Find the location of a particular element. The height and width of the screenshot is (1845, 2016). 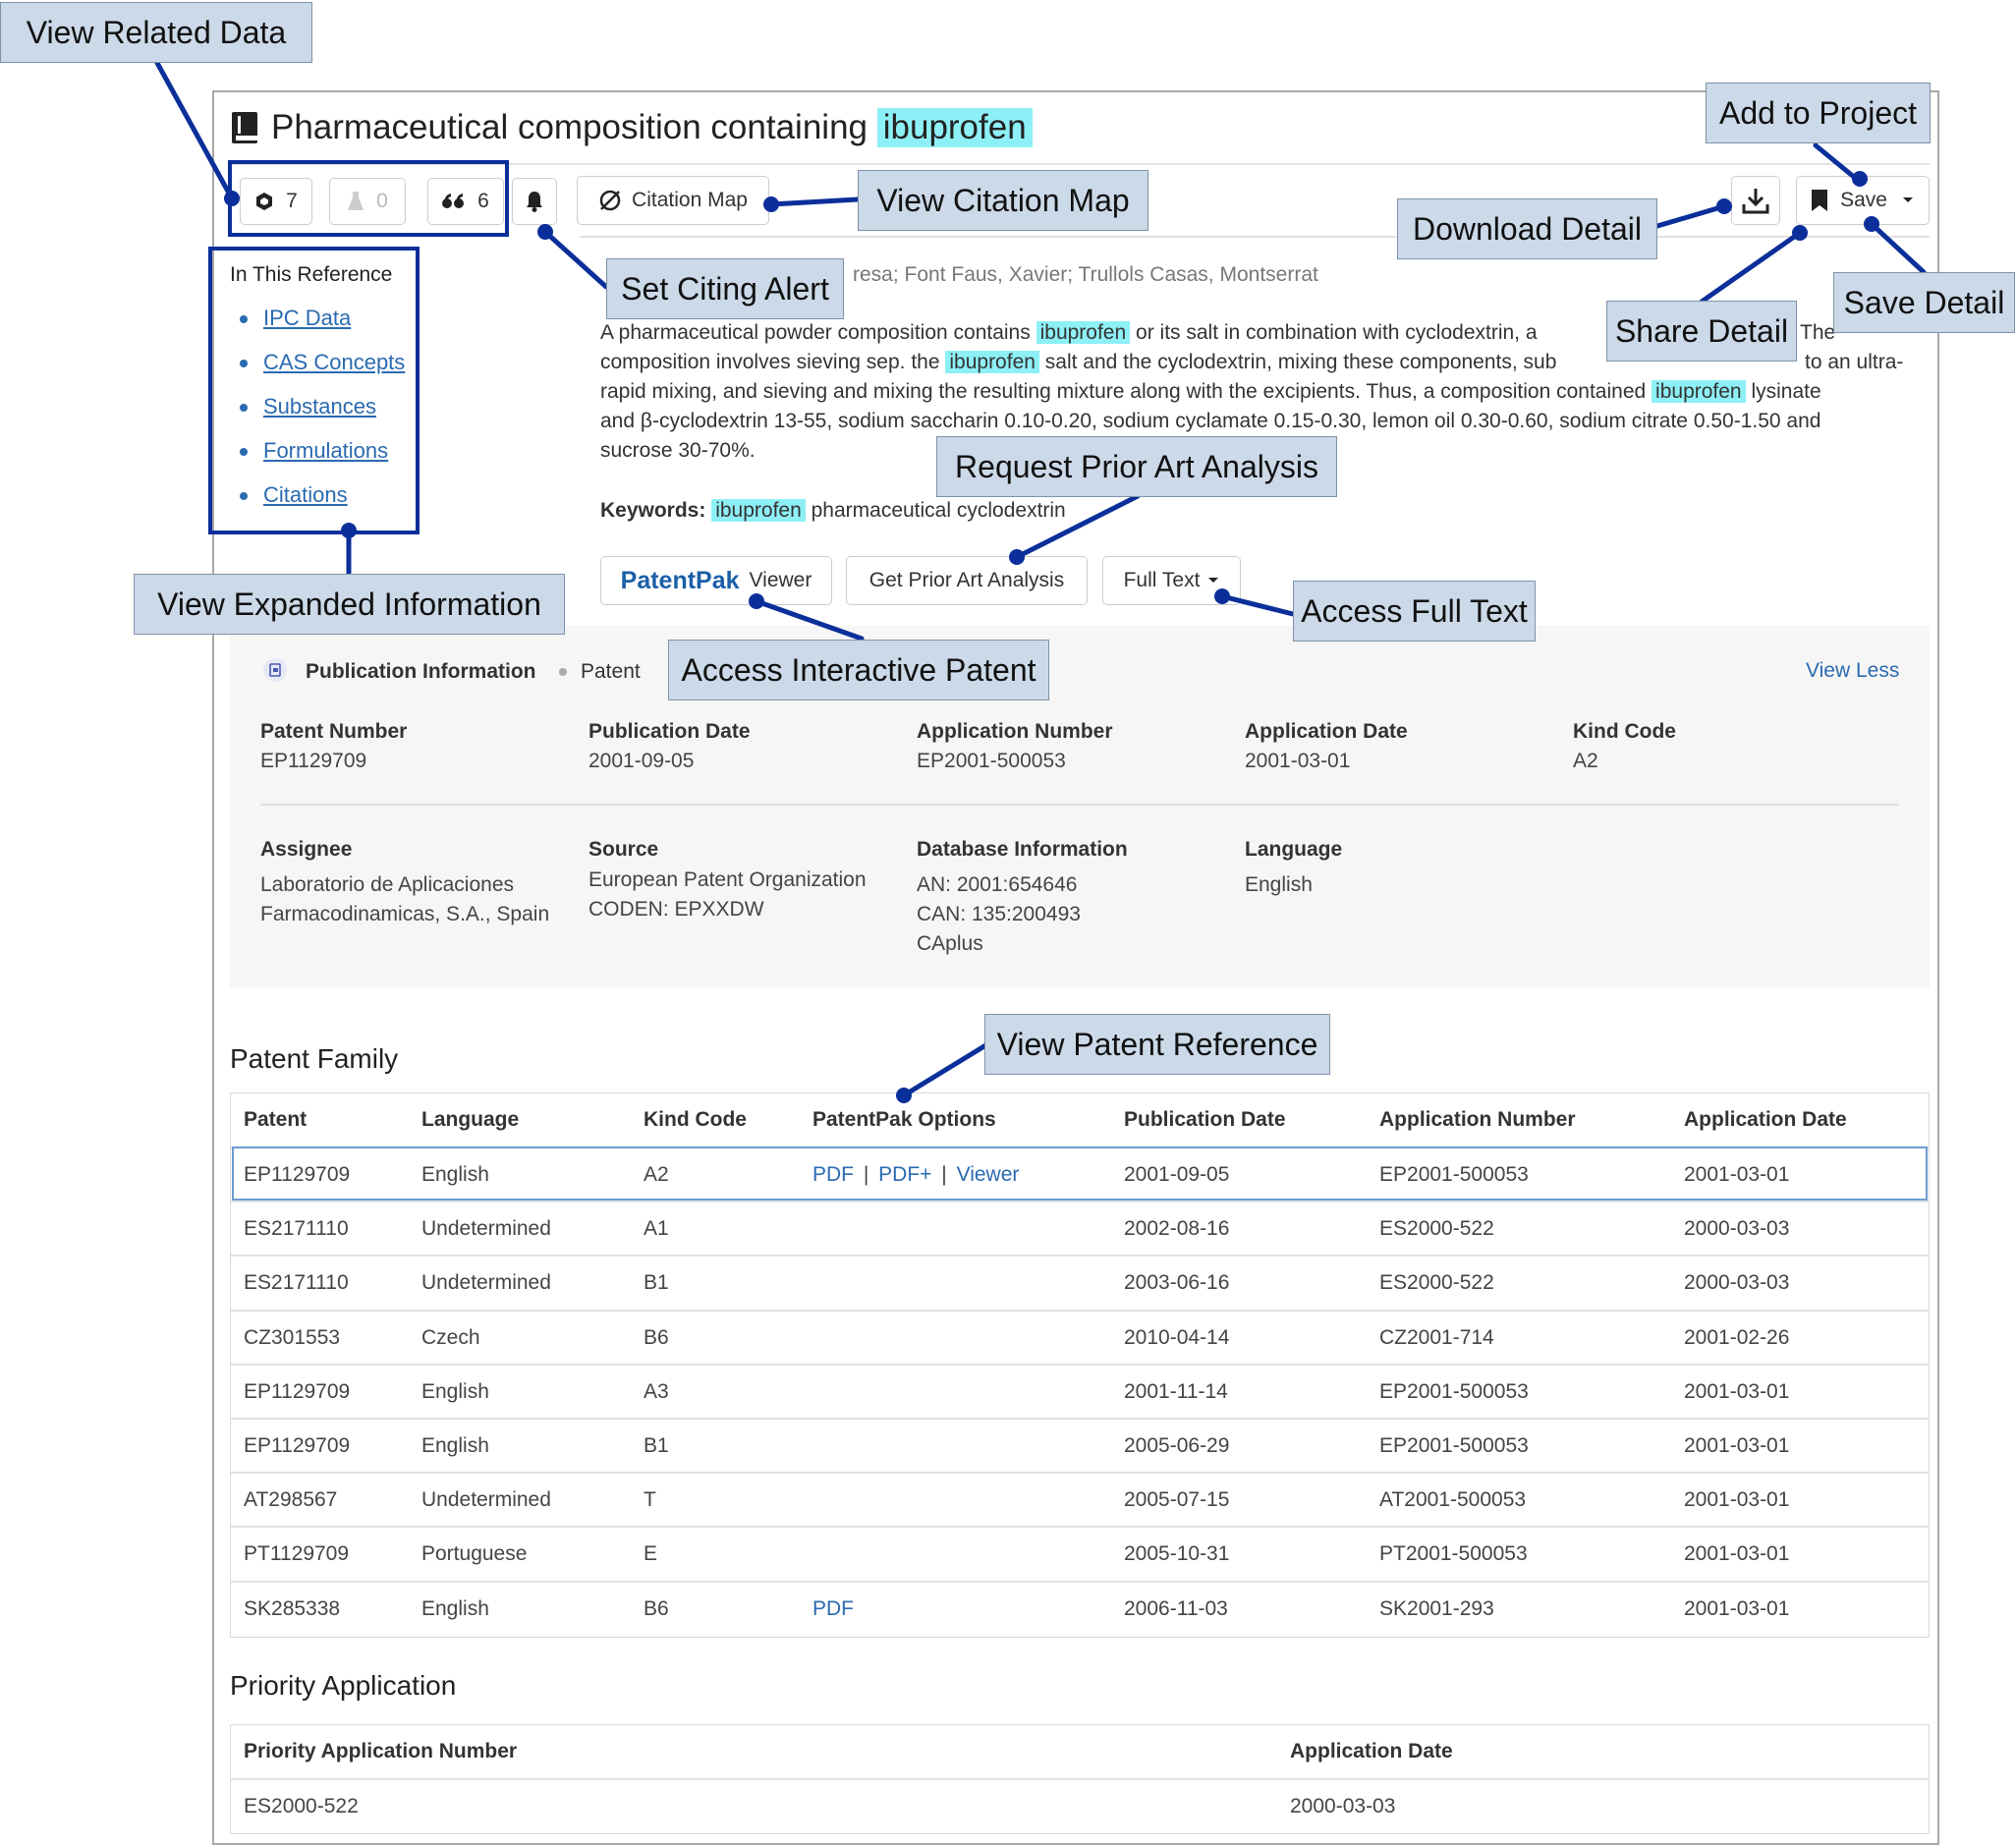

callout-download-detail: Download Detail is located at coordinates (1527, 228).